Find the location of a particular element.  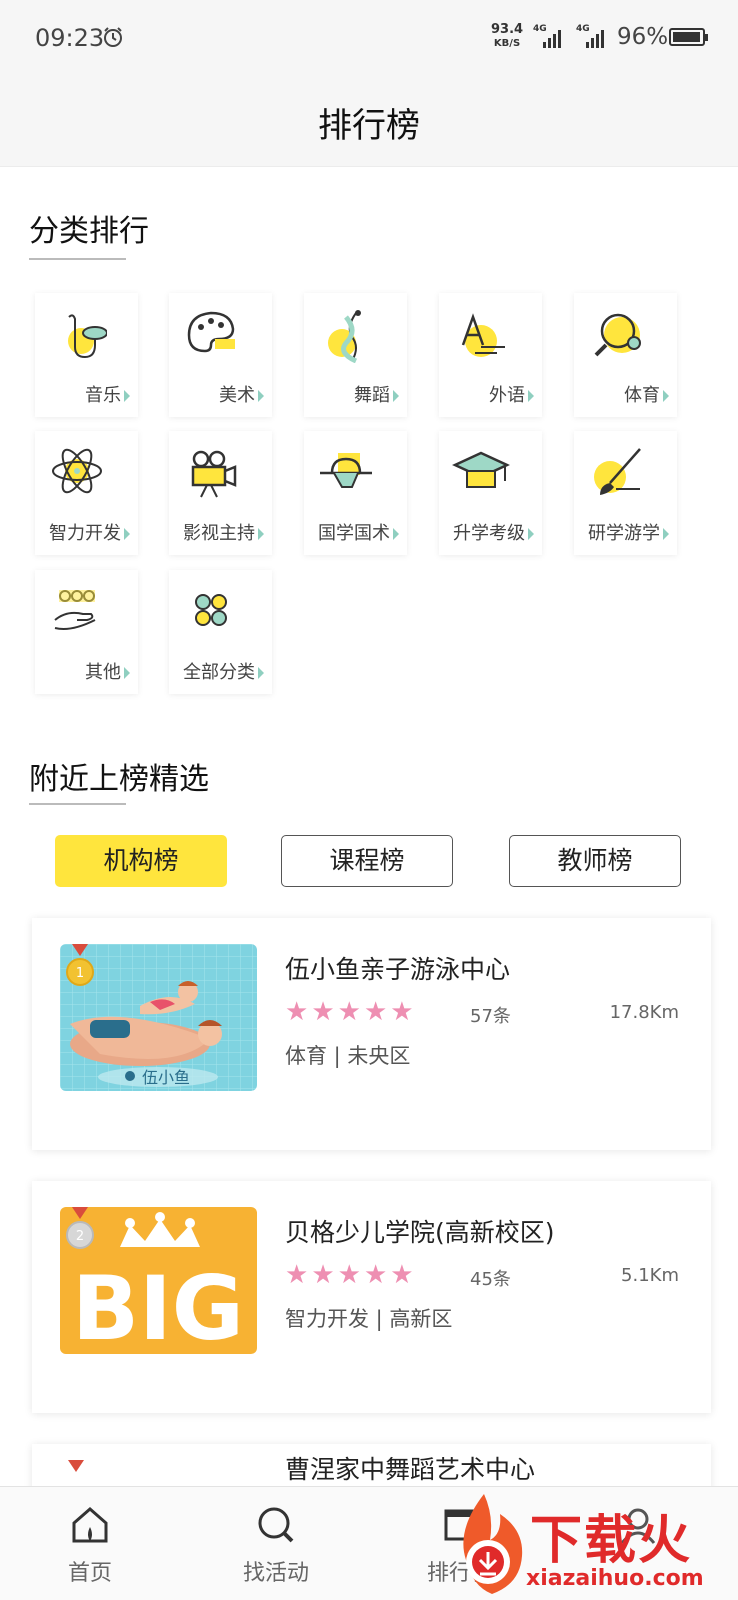

category-label-text: 影视主持 is located at coordinates (219, 533).